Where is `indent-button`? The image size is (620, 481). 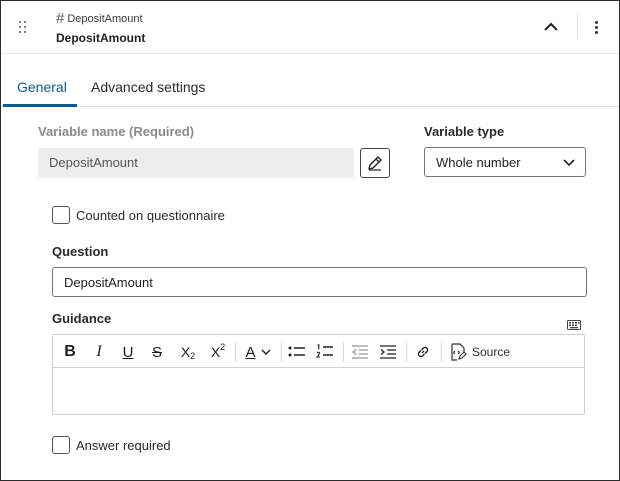 indent-button is located at coordinates (388, 352).